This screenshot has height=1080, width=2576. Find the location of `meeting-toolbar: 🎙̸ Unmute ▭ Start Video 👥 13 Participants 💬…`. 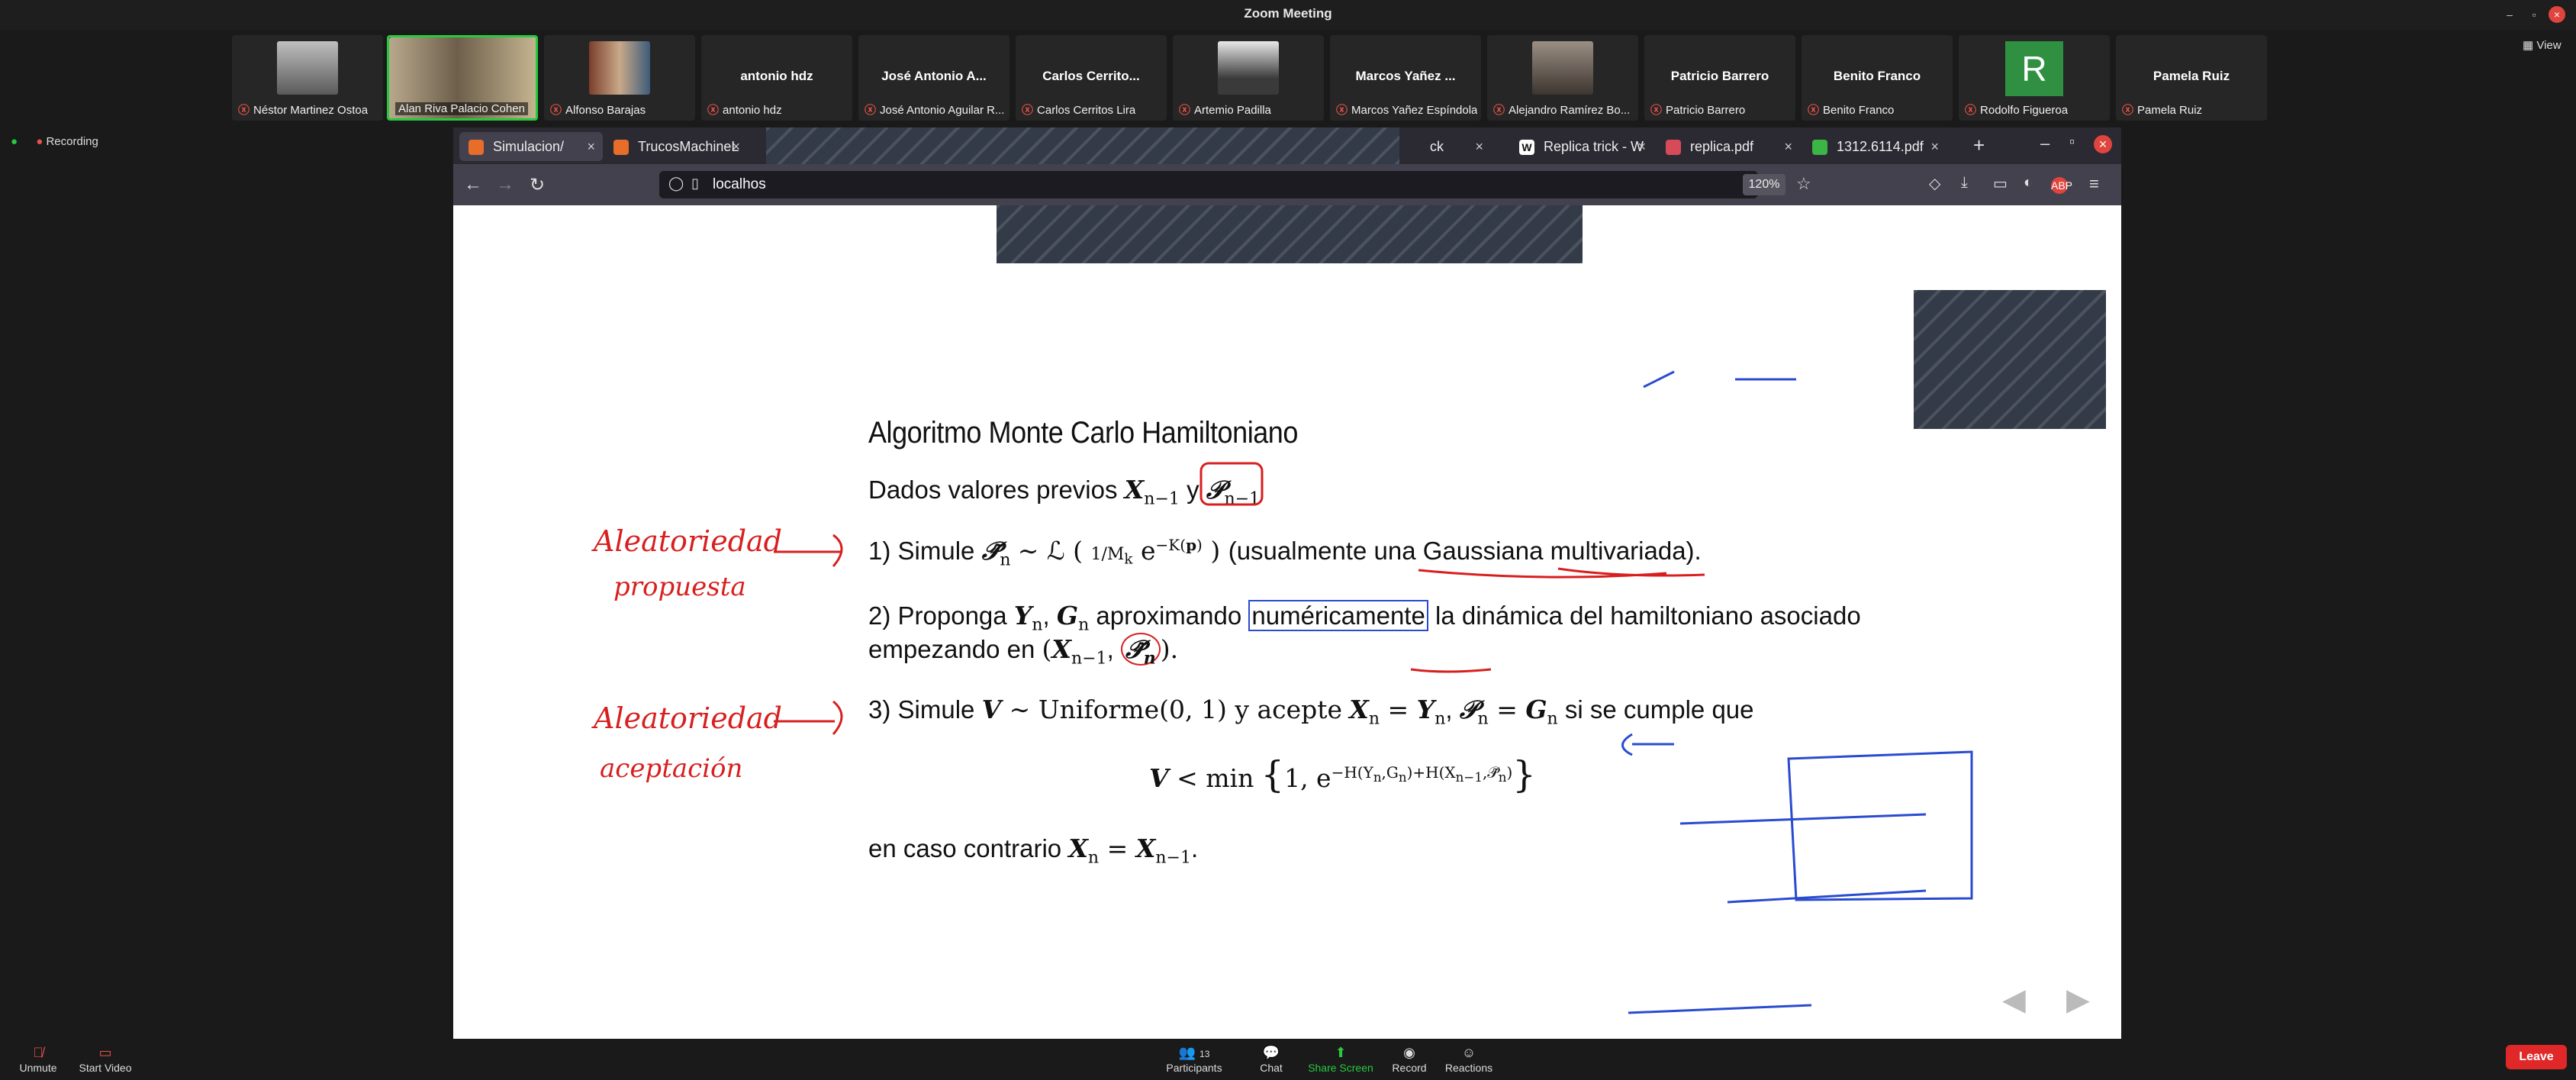

meeting-toolbar: 🎙̸ Unmute ▭ Start Video 👥 13 Participants 💬… is located at coordinates (1288, 1059).